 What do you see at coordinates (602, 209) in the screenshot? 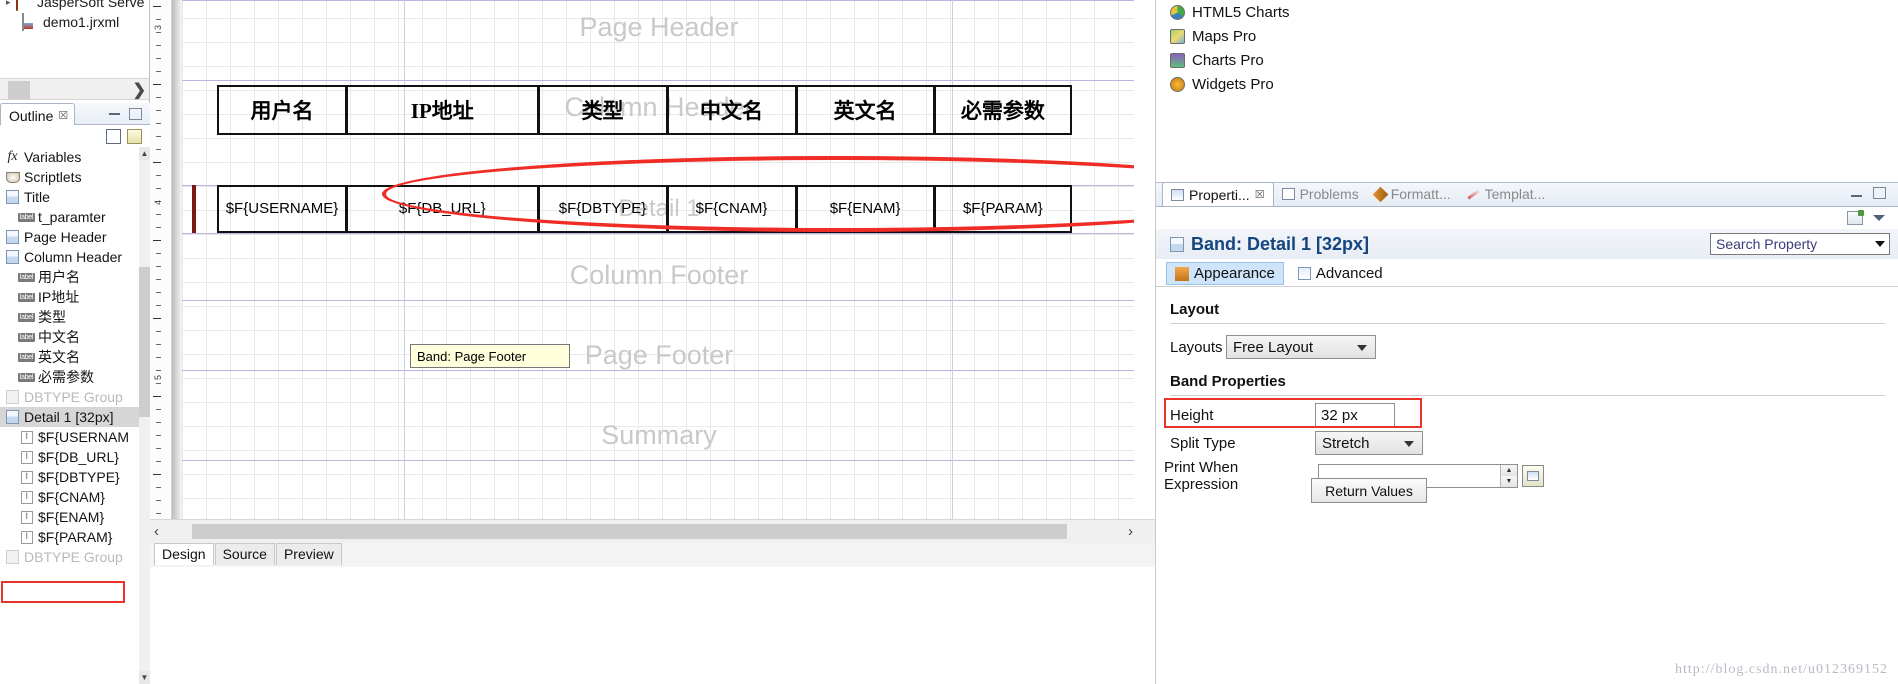
I see `detail-cell-2: $F{DBTYPE}` at bounding box center [602, 209].